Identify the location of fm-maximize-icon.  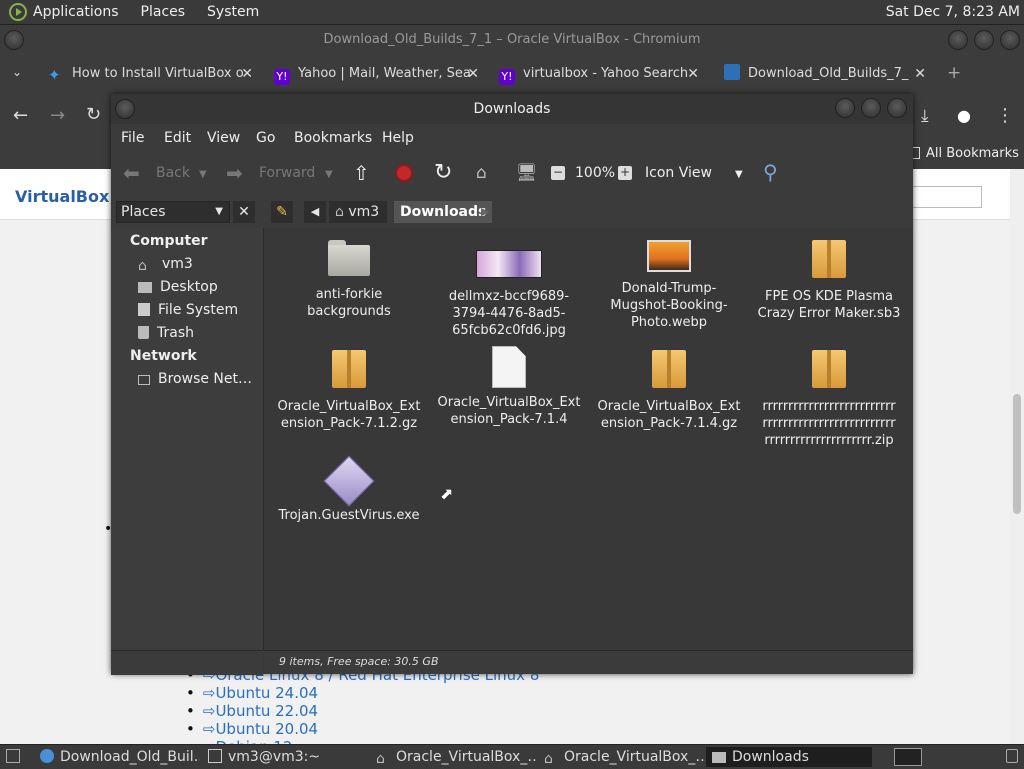
(871, 108).